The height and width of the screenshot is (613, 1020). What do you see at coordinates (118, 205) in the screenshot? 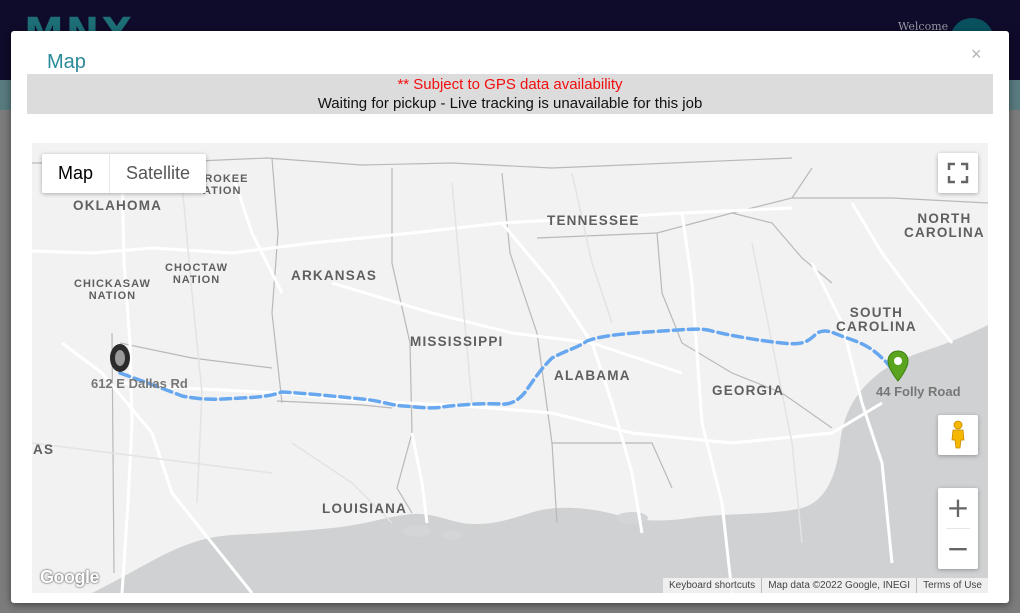
I see `map-label-oklahoma: OKLAHOMA` at bounding box center [118, 205].